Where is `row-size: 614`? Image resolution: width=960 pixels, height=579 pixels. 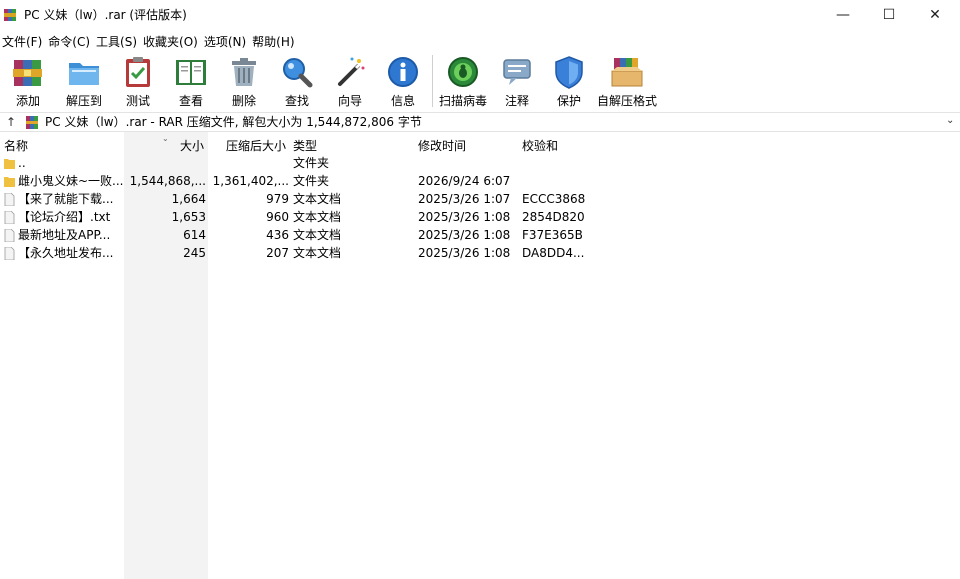 row-size: 614 is located at coordinates (194, 235).